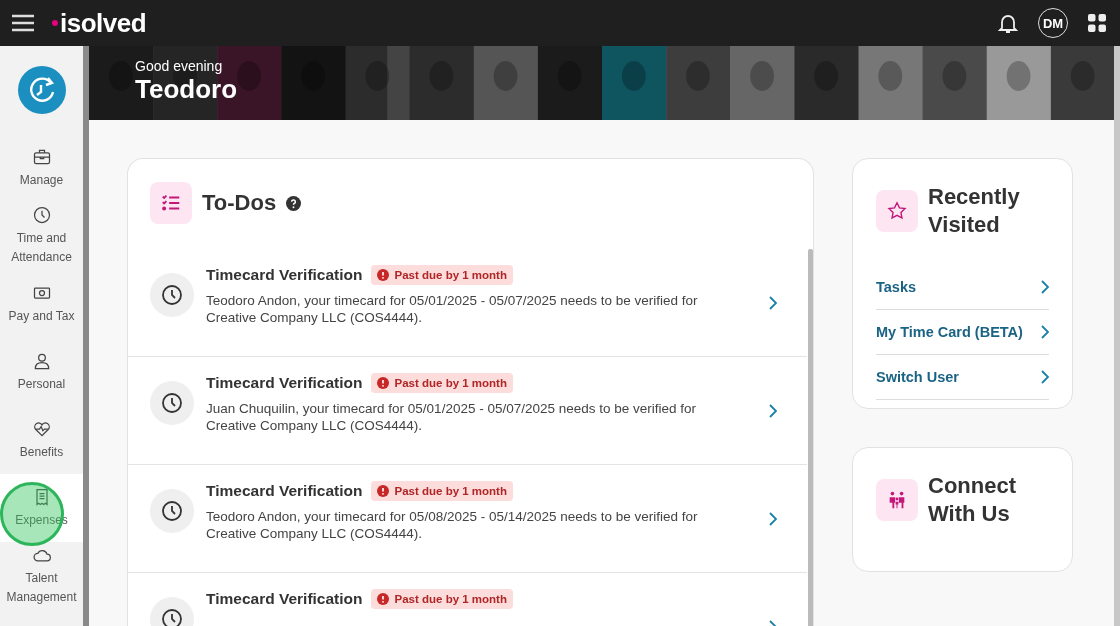 The height and width of the screenshot is (626, 1120). I want to click on todo-item: Timecard Verification Past due by 1 month Teodoro Andon, your timecard for 05/01/2025 - 05/07/2025 needs to be verified for Creative Company LLC (COS4444)., so click(467, 303).